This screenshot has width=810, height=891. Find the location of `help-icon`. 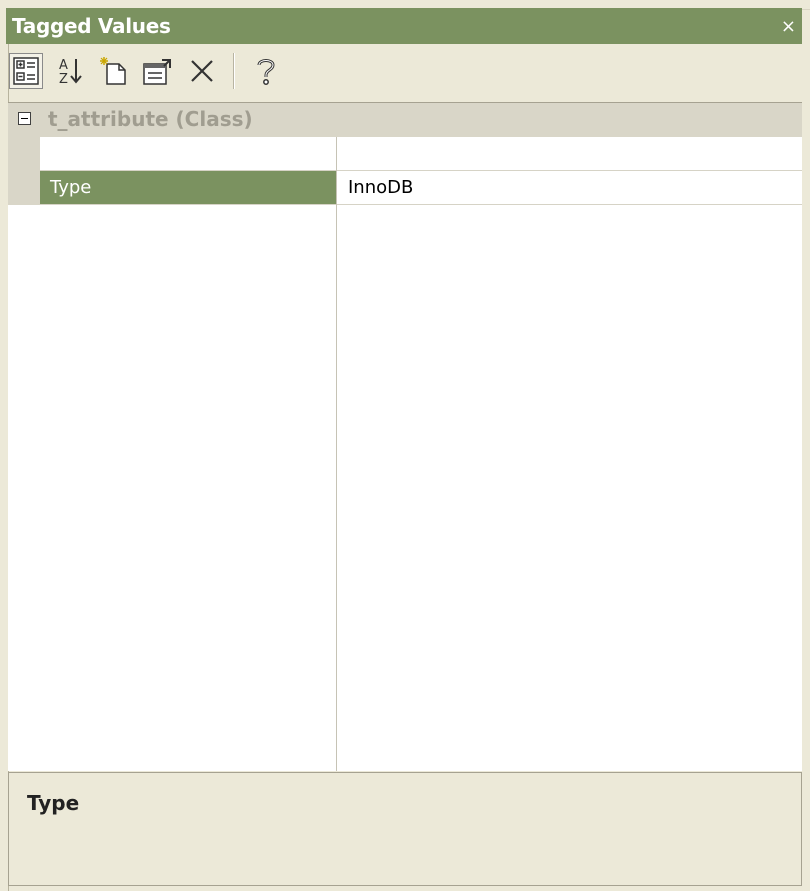

help-icon is located at coordinates (266, 72).